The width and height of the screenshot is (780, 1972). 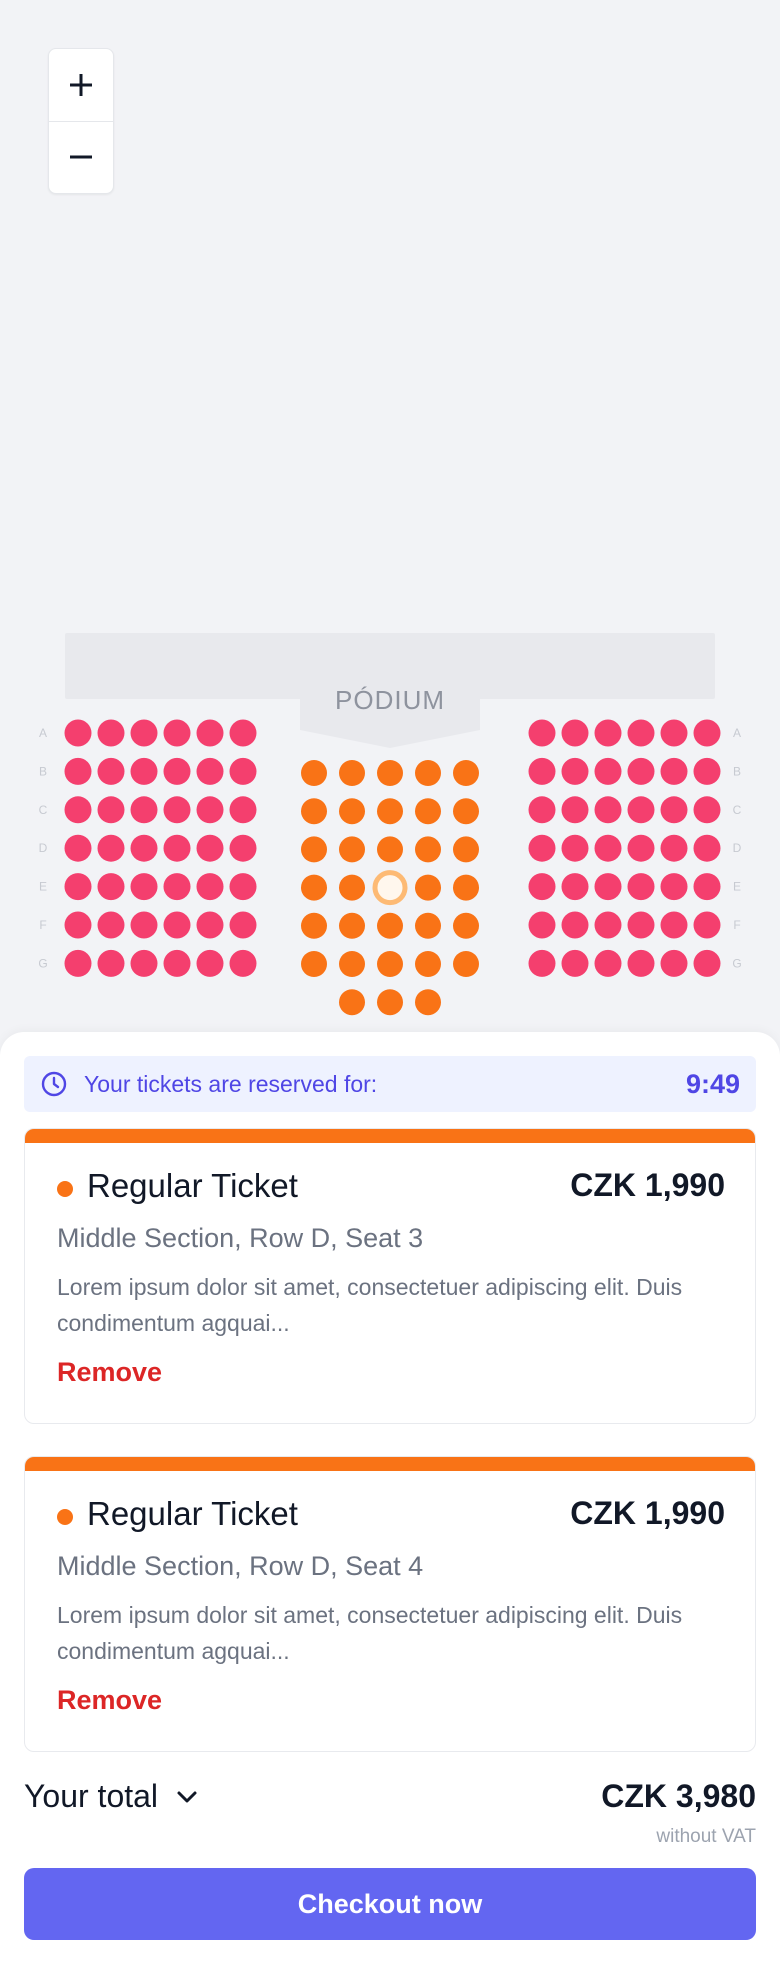 I want to click on seat-selected, so click(x=390, y=888).